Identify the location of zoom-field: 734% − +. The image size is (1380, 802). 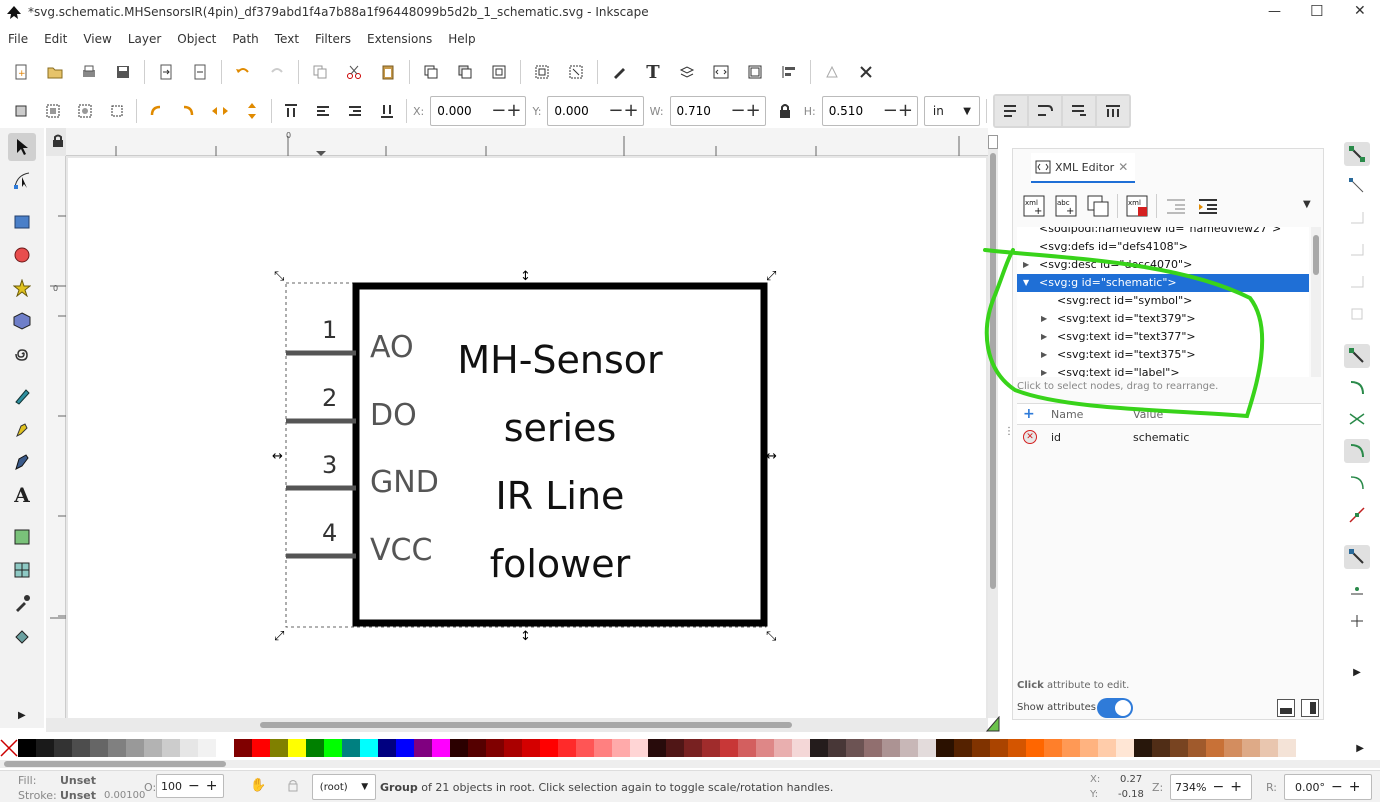
(1211, 787).